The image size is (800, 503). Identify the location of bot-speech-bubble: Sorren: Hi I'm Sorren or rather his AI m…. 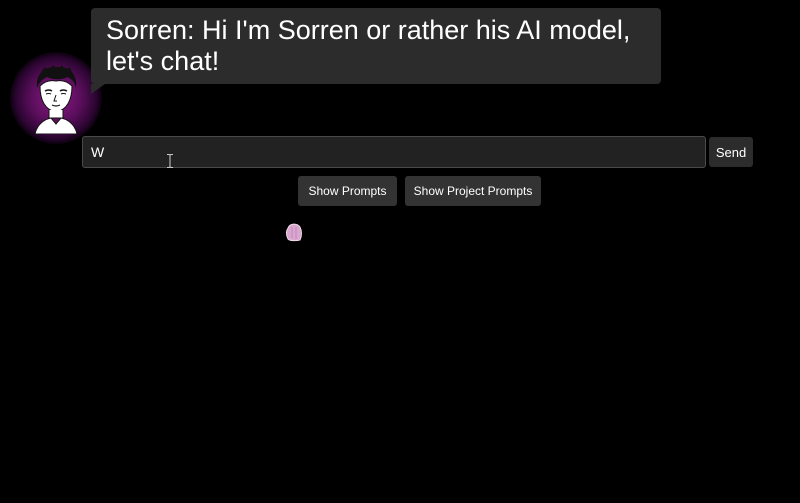
(376, 51).